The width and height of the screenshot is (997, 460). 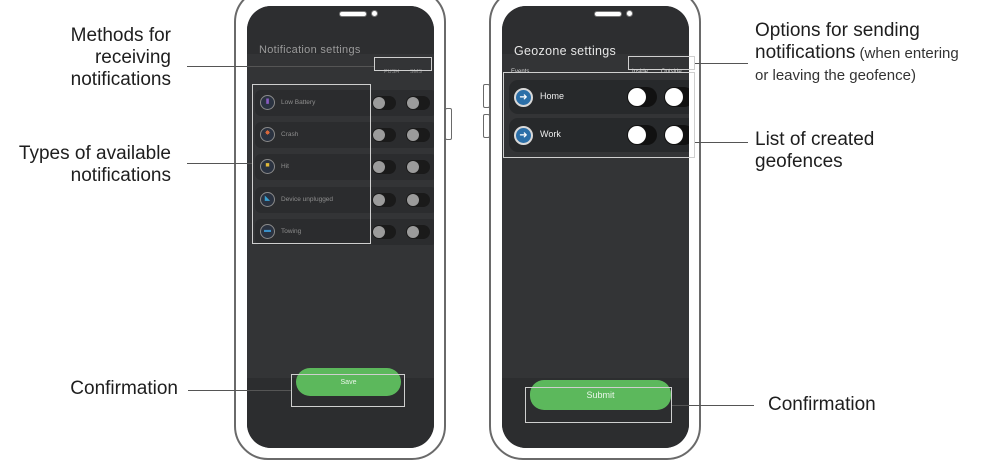 I want to click on page-title: Notification settings, so click(x=310, y=50).